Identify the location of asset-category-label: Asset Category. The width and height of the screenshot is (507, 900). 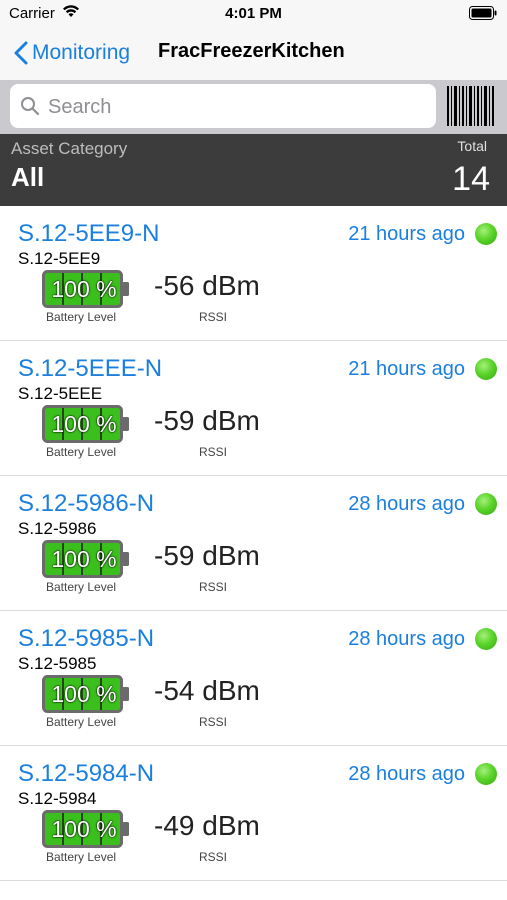
(69, 148).